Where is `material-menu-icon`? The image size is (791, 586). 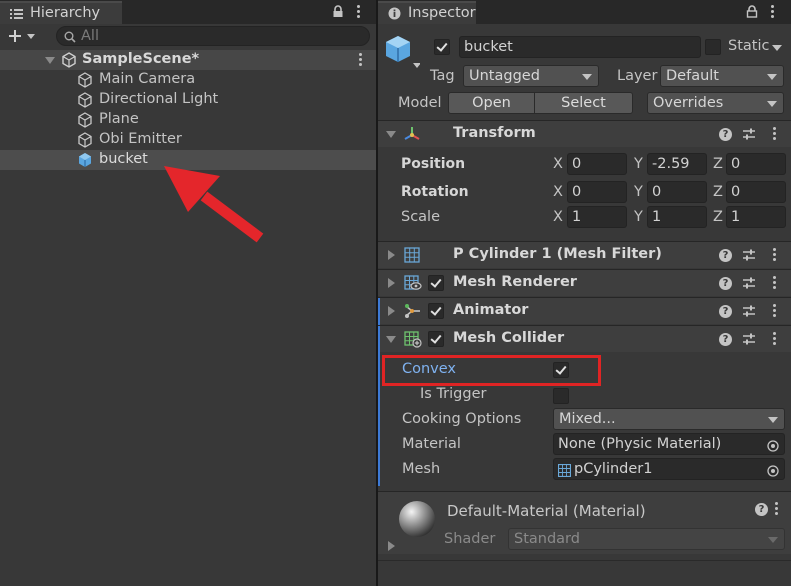 material-menu-icon is located at coordinates (777, 509).